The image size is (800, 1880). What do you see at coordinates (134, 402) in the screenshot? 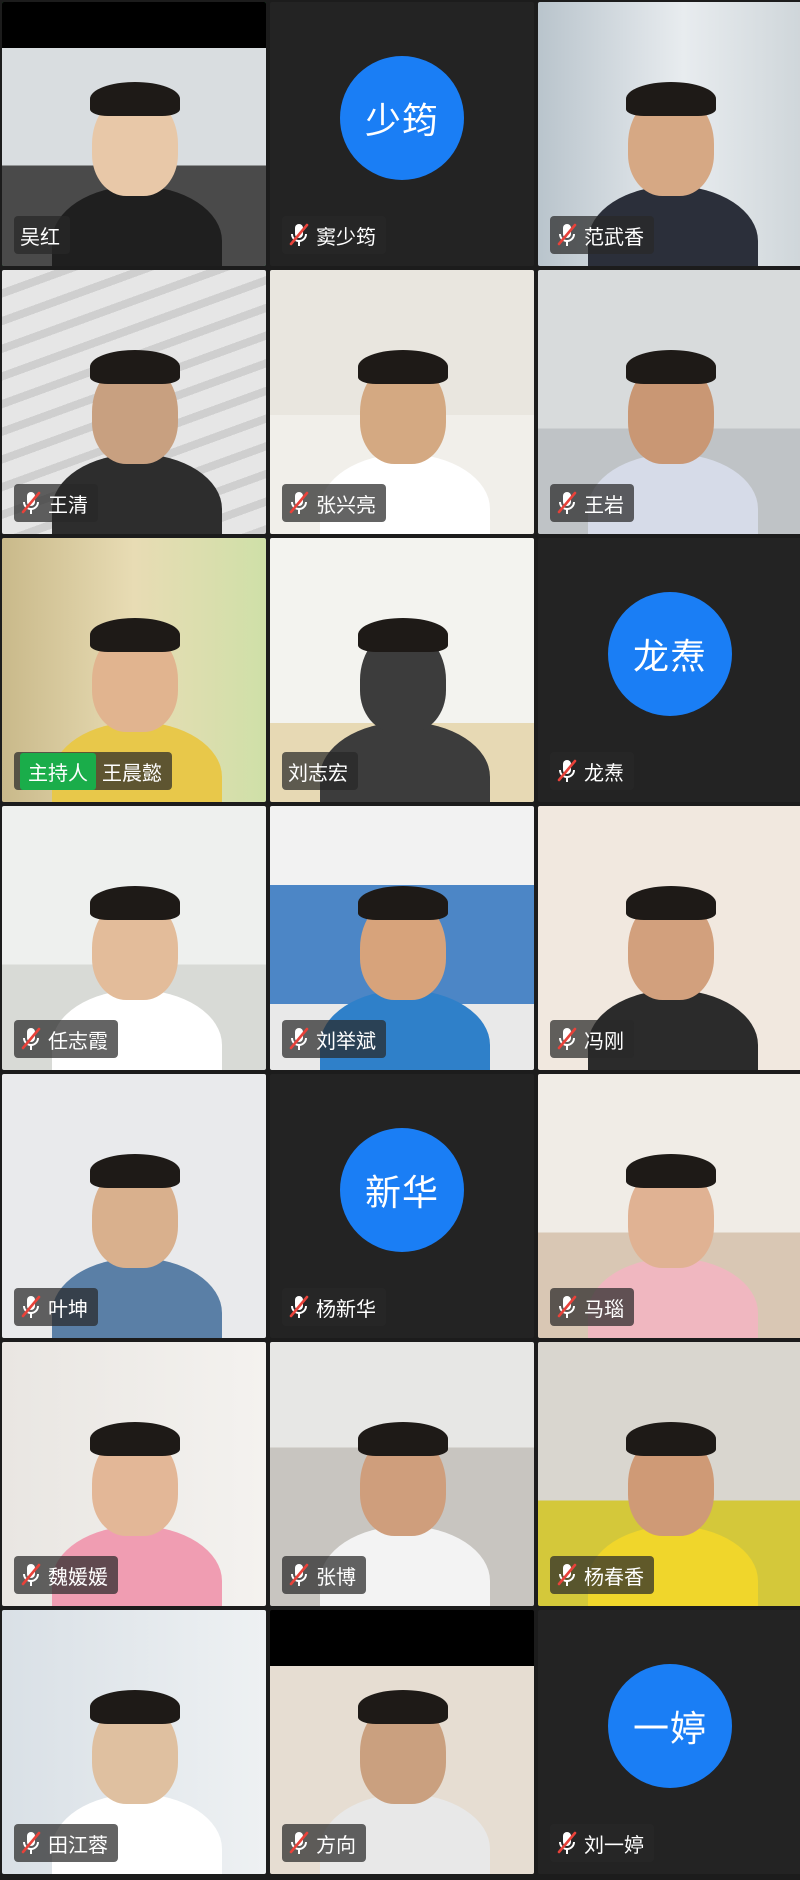
I see `participant-tile: 王清` at bounding box center [134, 402].